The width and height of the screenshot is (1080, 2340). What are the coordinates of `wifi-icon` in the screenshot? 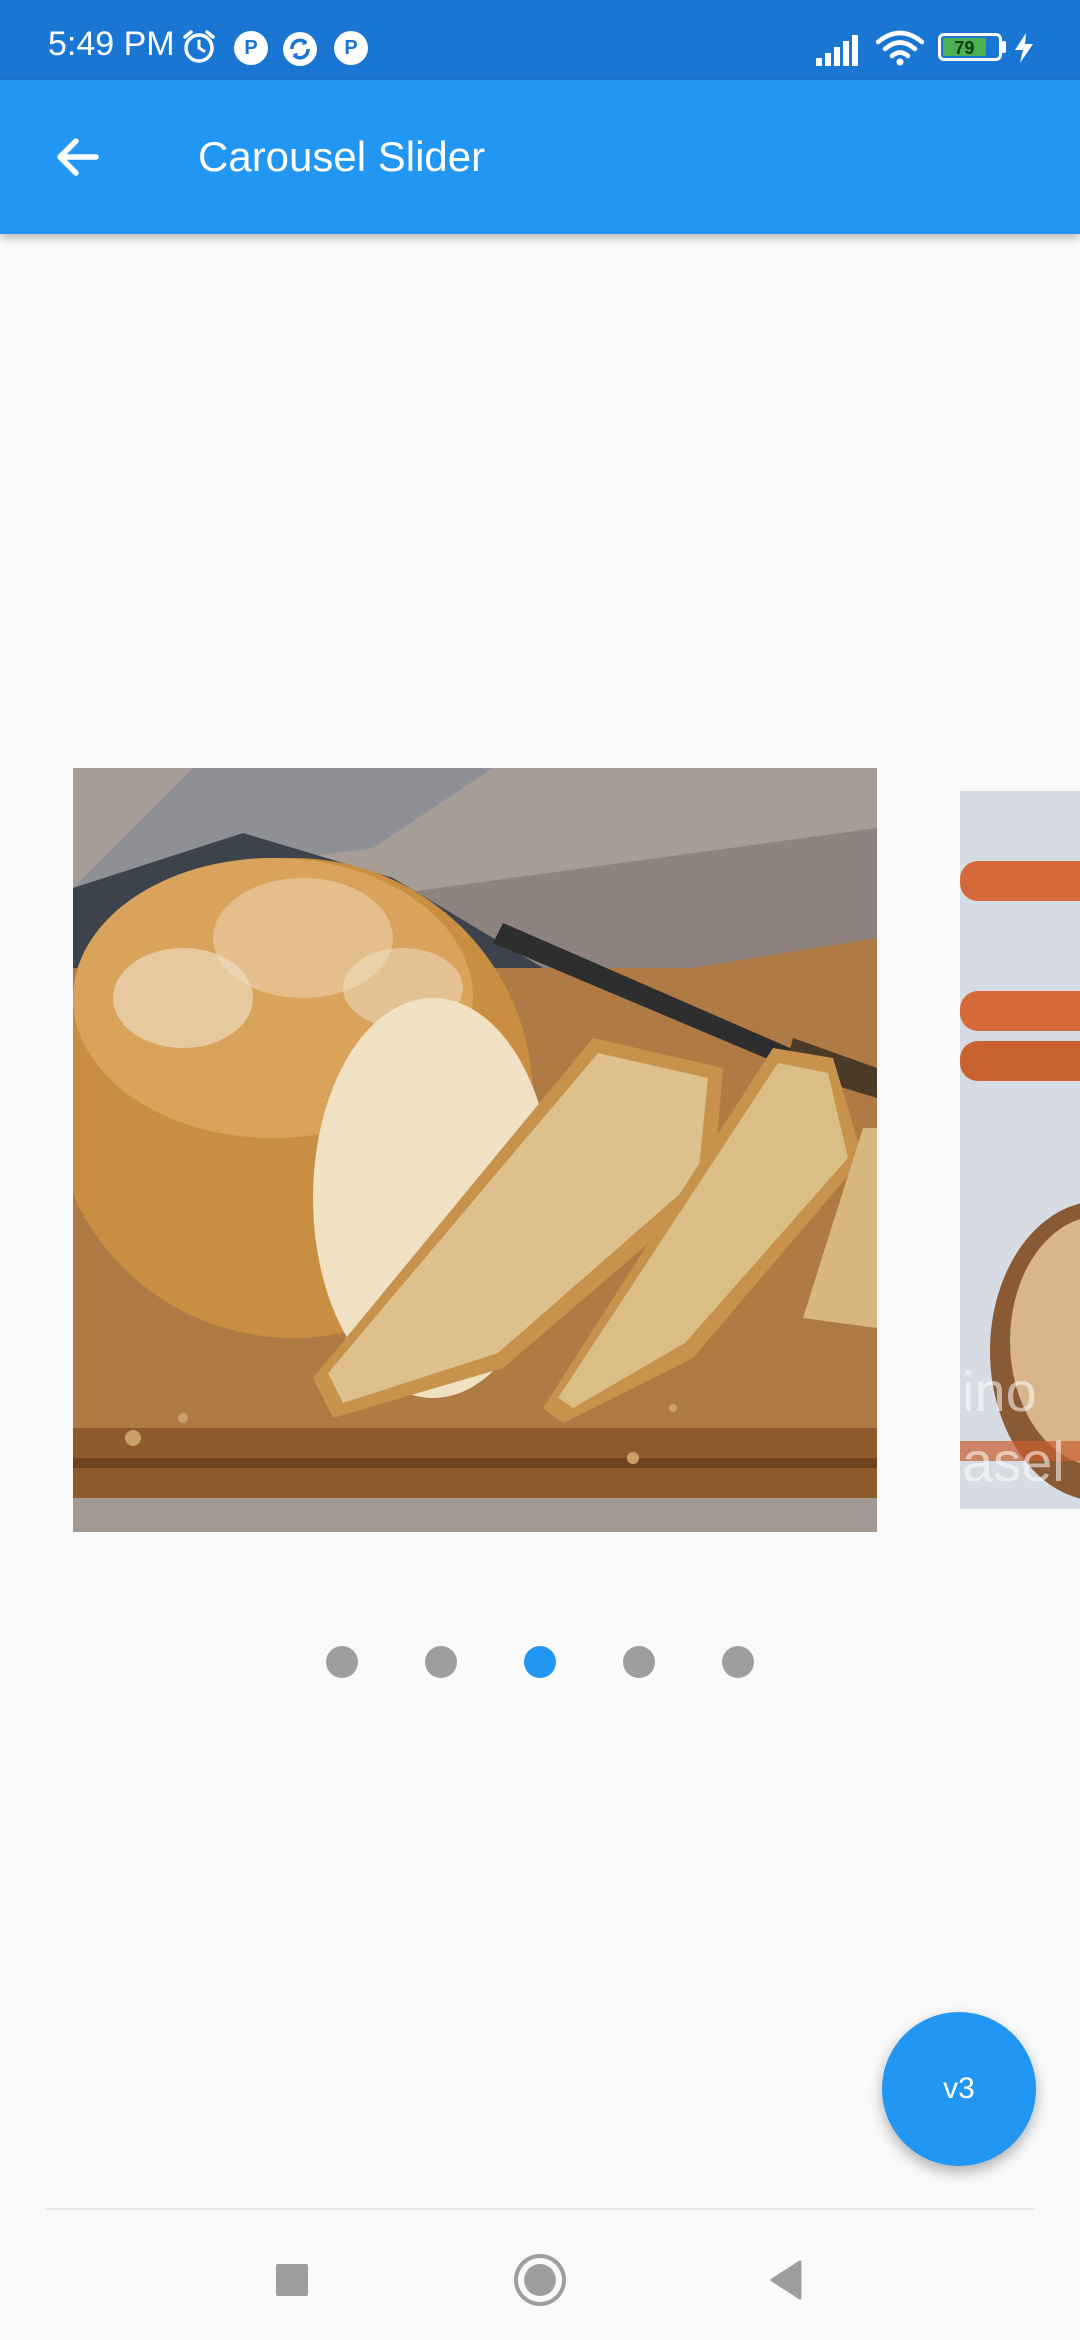 It's located at (900, 50).